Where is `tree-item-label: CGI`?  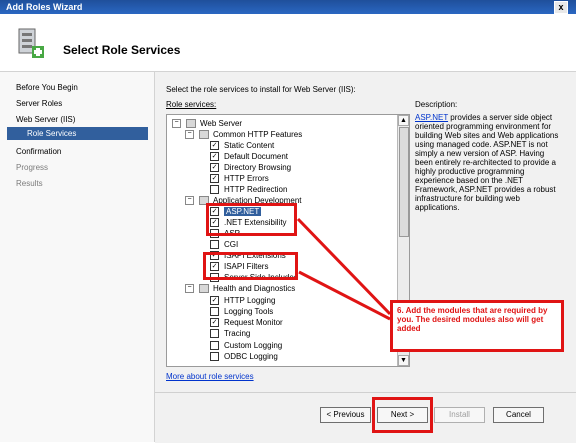
tree-item-label: CGI is located at coordinates (231, 244).